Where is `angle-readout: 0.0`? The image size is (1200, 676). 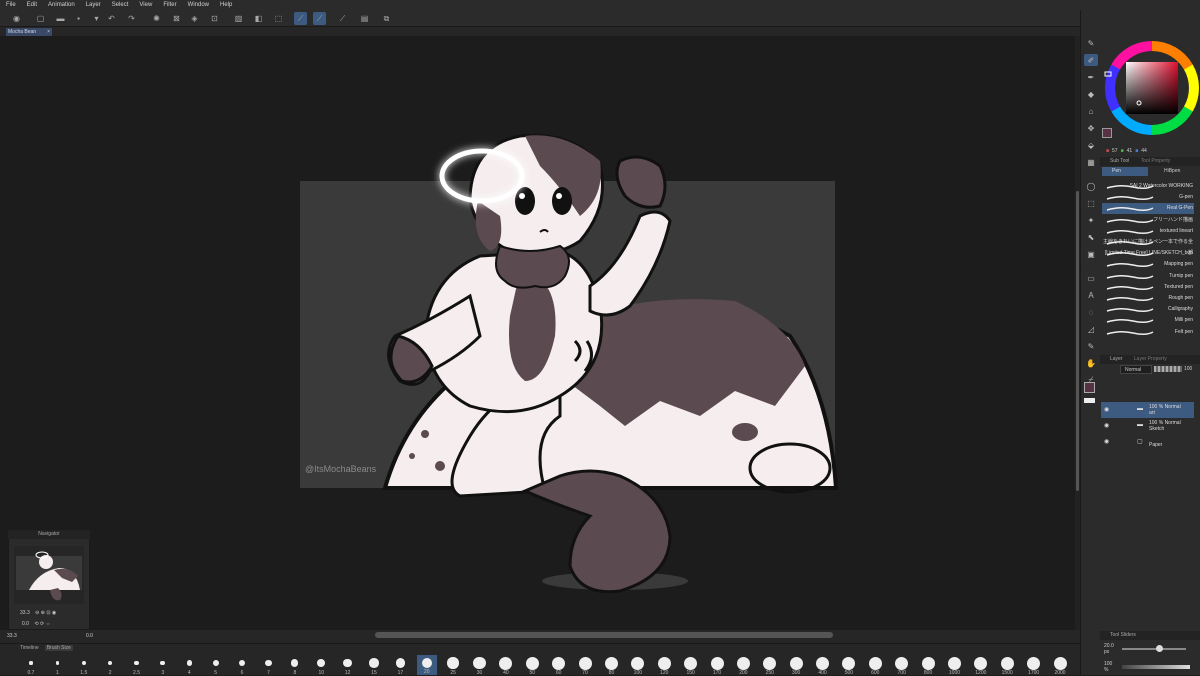
angle-readout: 0.0 is located at coordinates (89, 636).